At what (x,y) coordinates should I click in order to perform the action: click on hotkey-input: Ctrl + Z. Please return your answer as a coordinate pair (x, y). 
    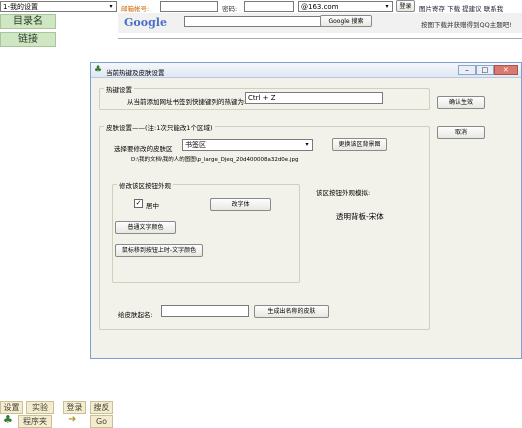
    Looking at the image, I should click on (314, 98).